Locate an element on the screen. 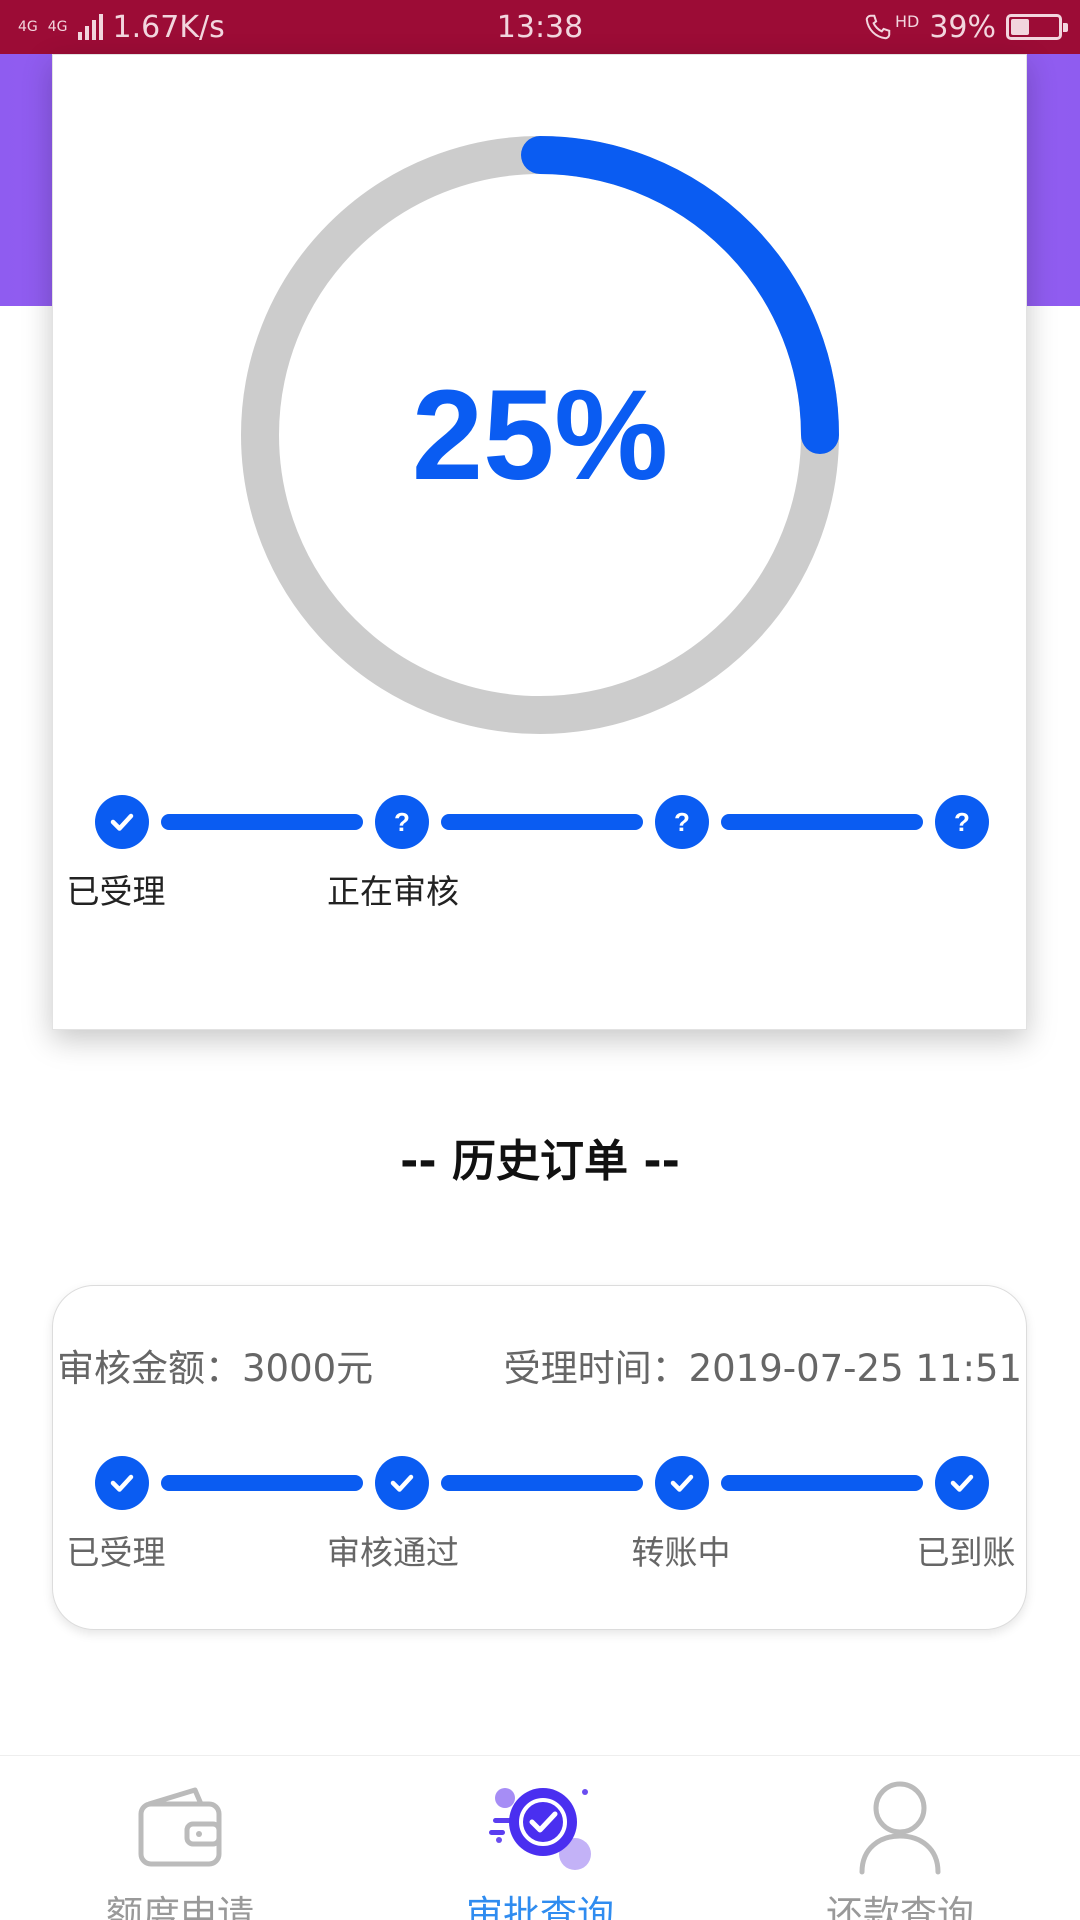 The image size is (1080, 1920). user-icon is located at coordinates (900, 1826).